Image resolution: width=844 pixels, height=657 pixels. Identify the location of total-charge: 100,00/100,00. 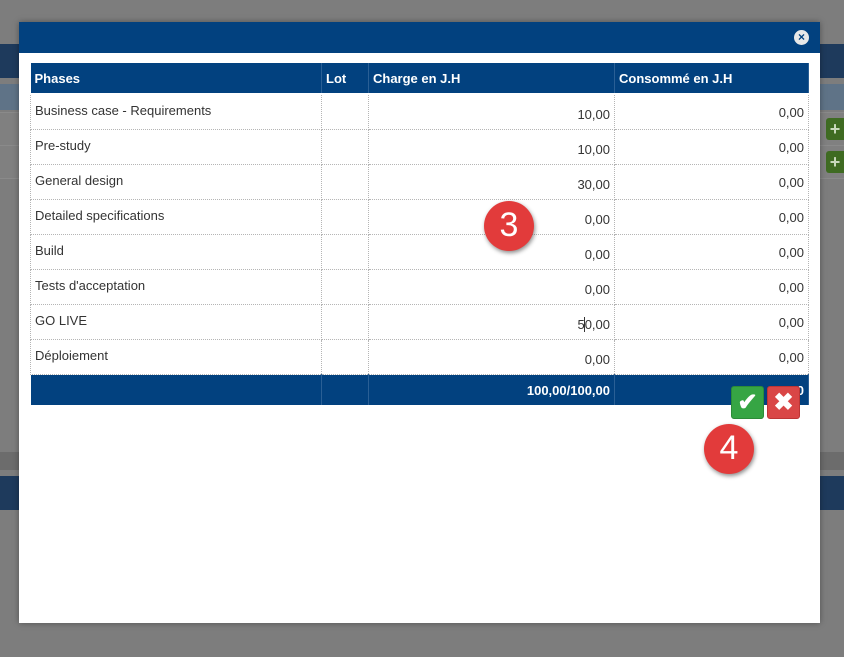
(491, 389).